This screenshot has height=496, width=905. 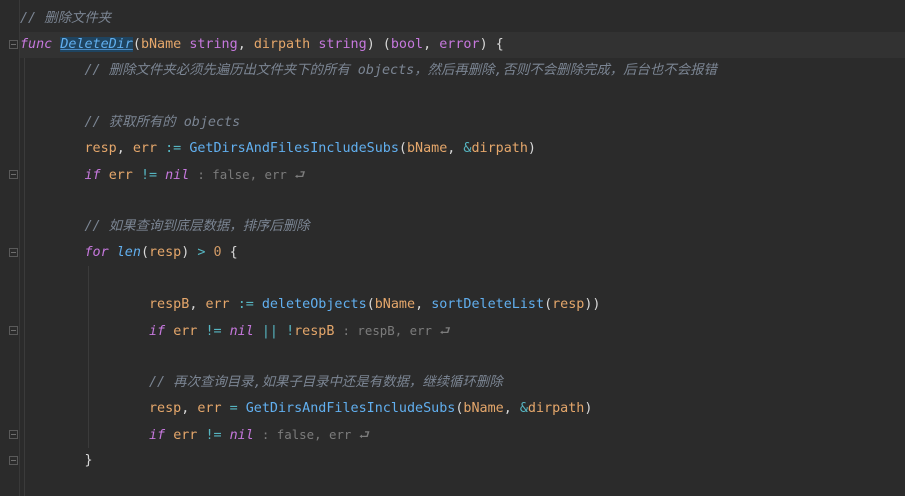 I want to click on fold-func-icon, so click(x=13, y=44).